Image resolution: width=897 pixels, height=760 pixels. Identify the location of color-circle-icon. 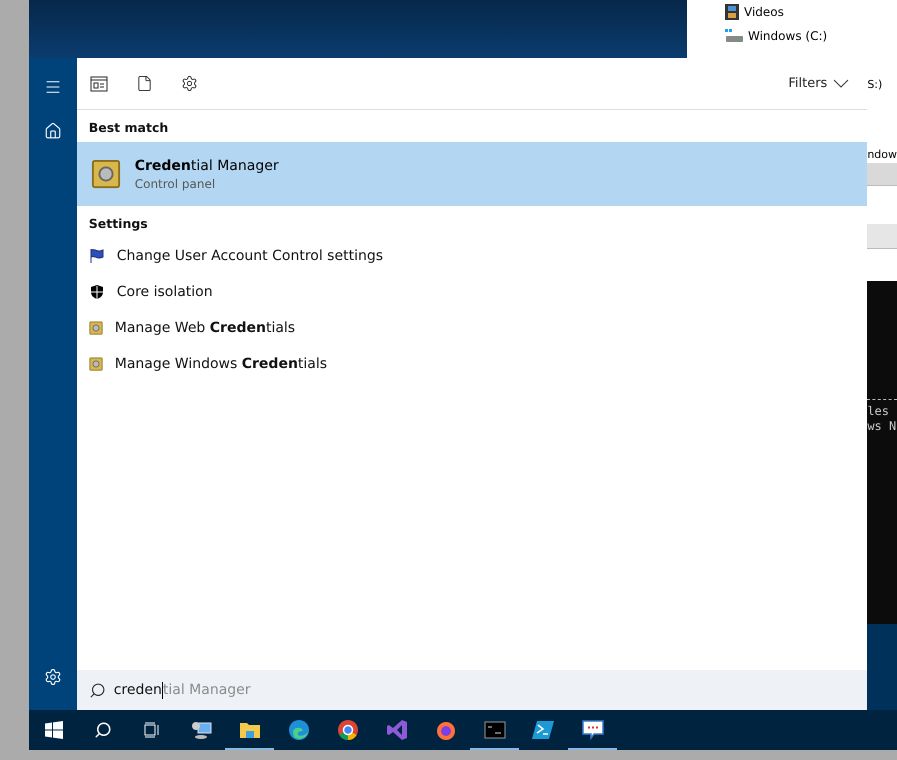
(348, 730).